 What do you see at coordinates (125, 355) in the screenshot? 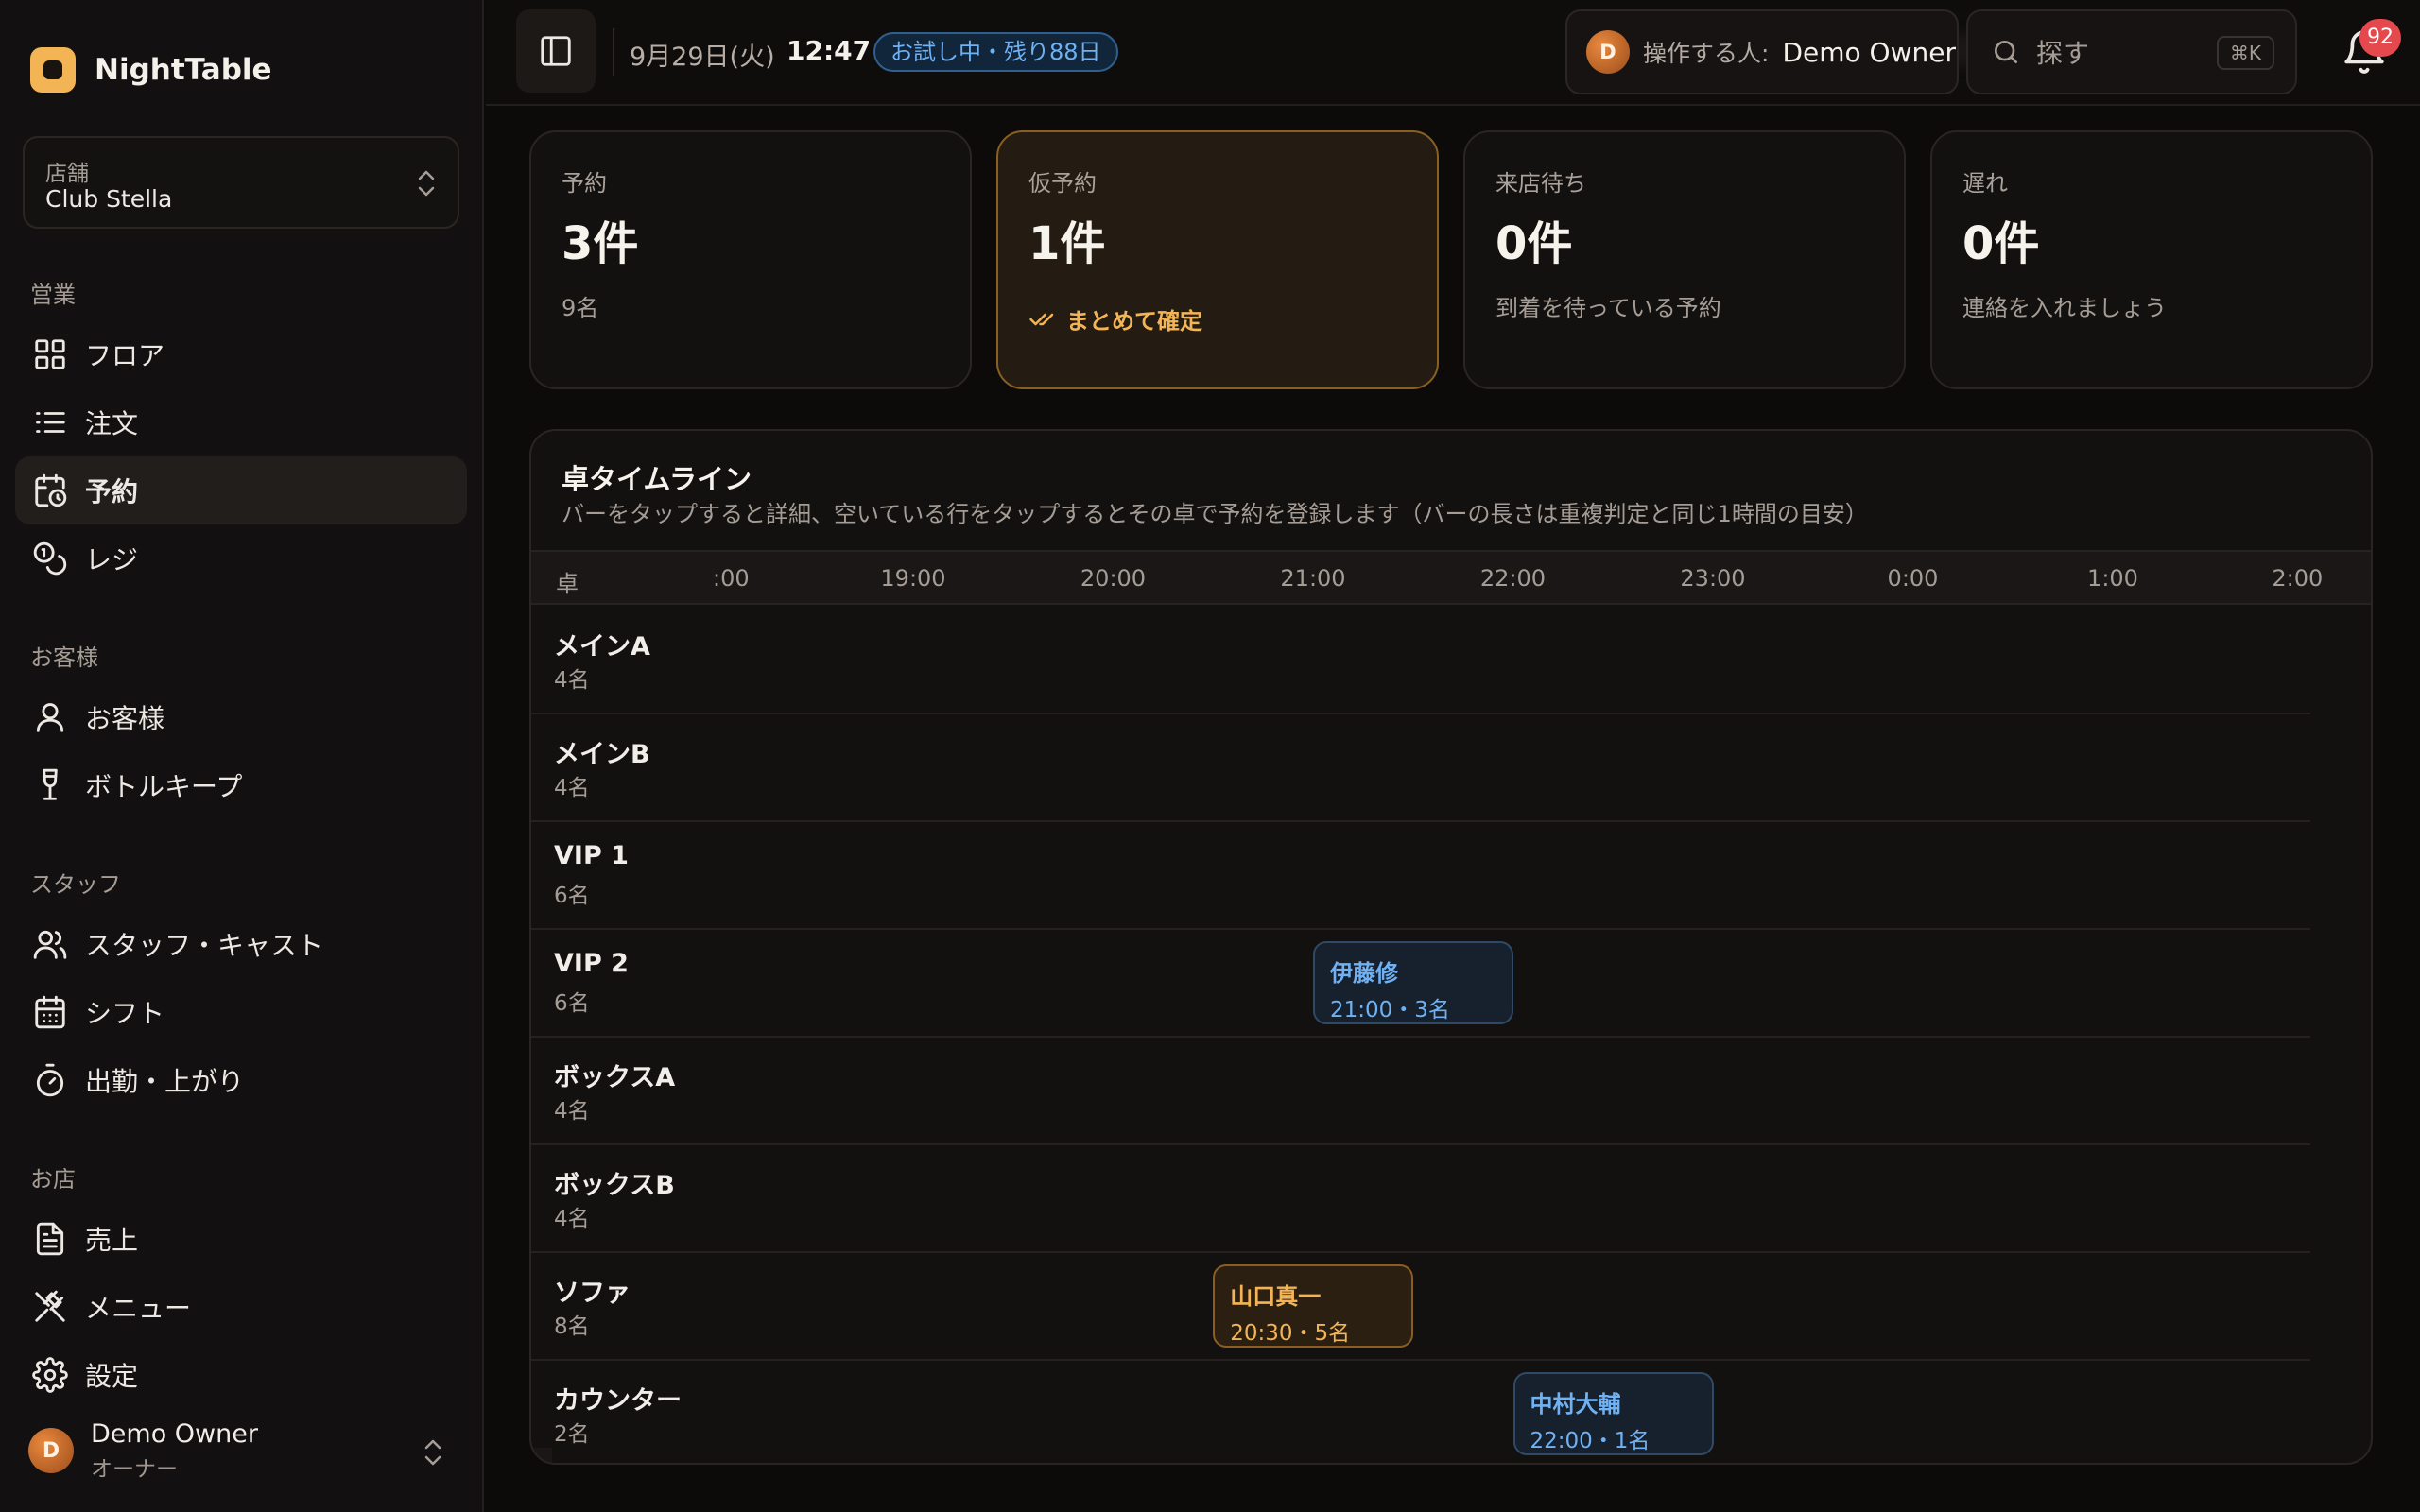
I see `sidebar-item-label: フロア` at bounding box center [125, 355].